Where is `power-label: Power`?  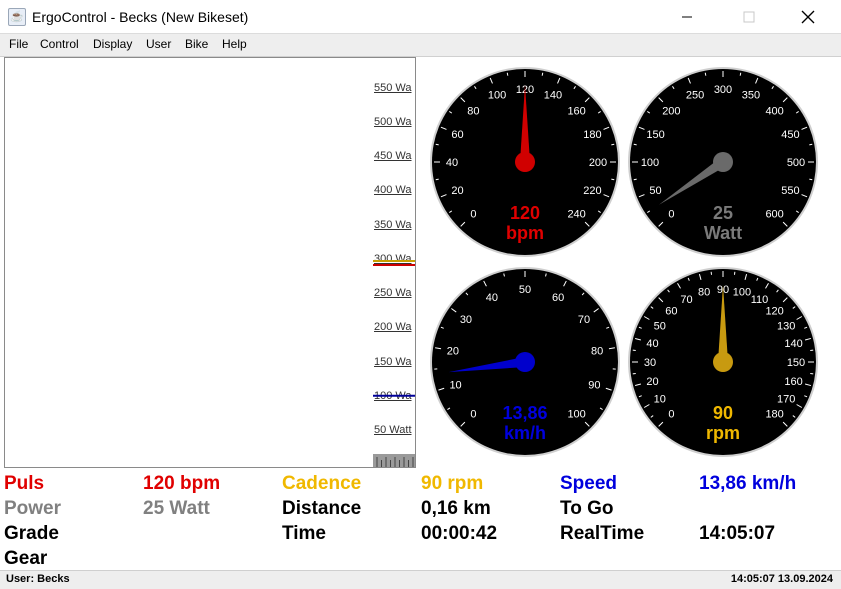 power-label: Power is located at coordinates (32, 509).